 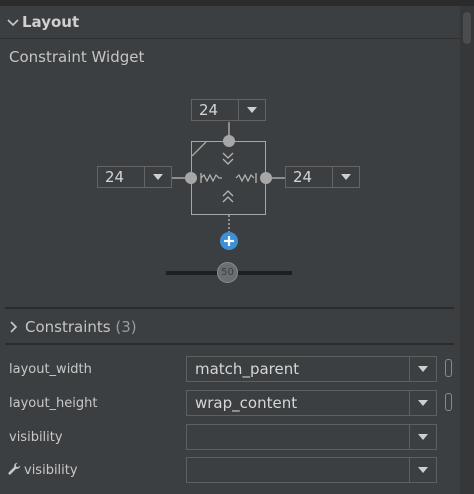 I want to click on attr-label-layout-width: layout_width, so click(x=50, y=369).